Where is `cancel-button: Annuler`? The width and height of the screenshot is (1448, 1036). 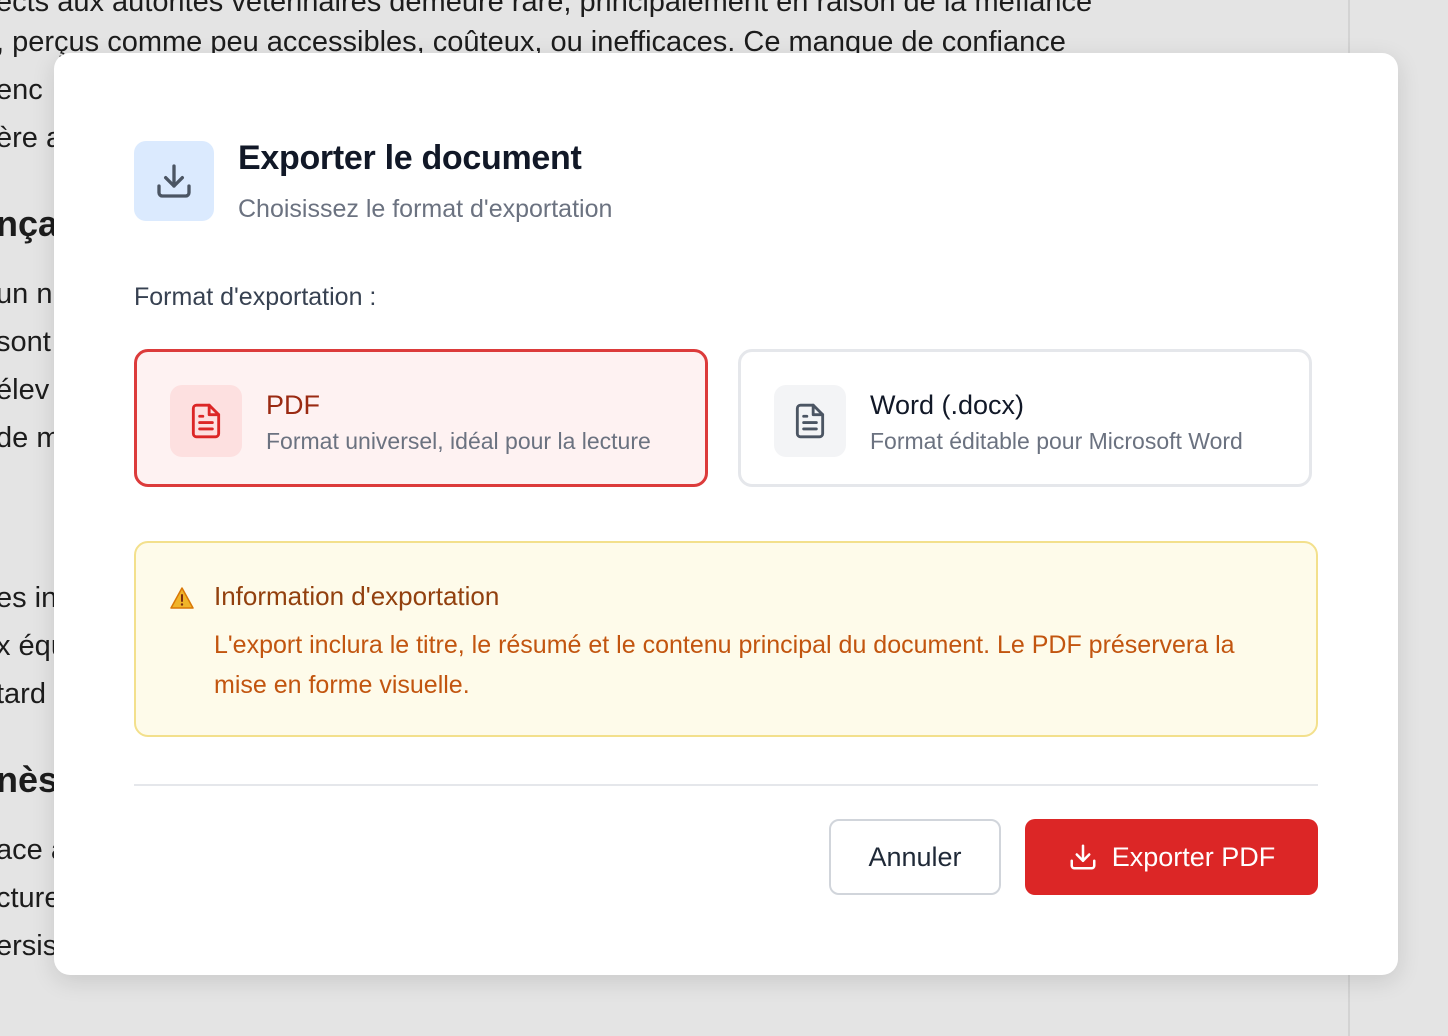
cancel-button: Annuler is located at coordinates (915, 857).